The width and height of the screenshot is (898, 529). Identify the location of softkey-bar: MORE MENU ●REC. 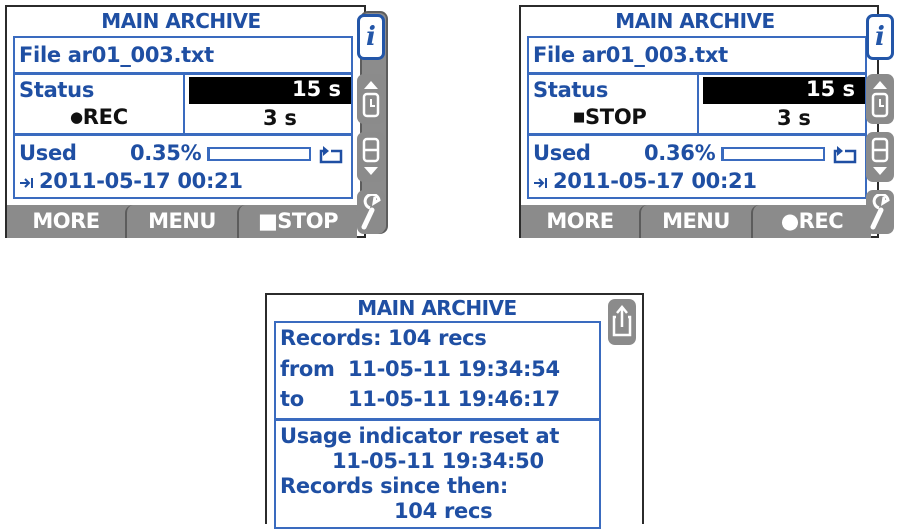
(696, 221).